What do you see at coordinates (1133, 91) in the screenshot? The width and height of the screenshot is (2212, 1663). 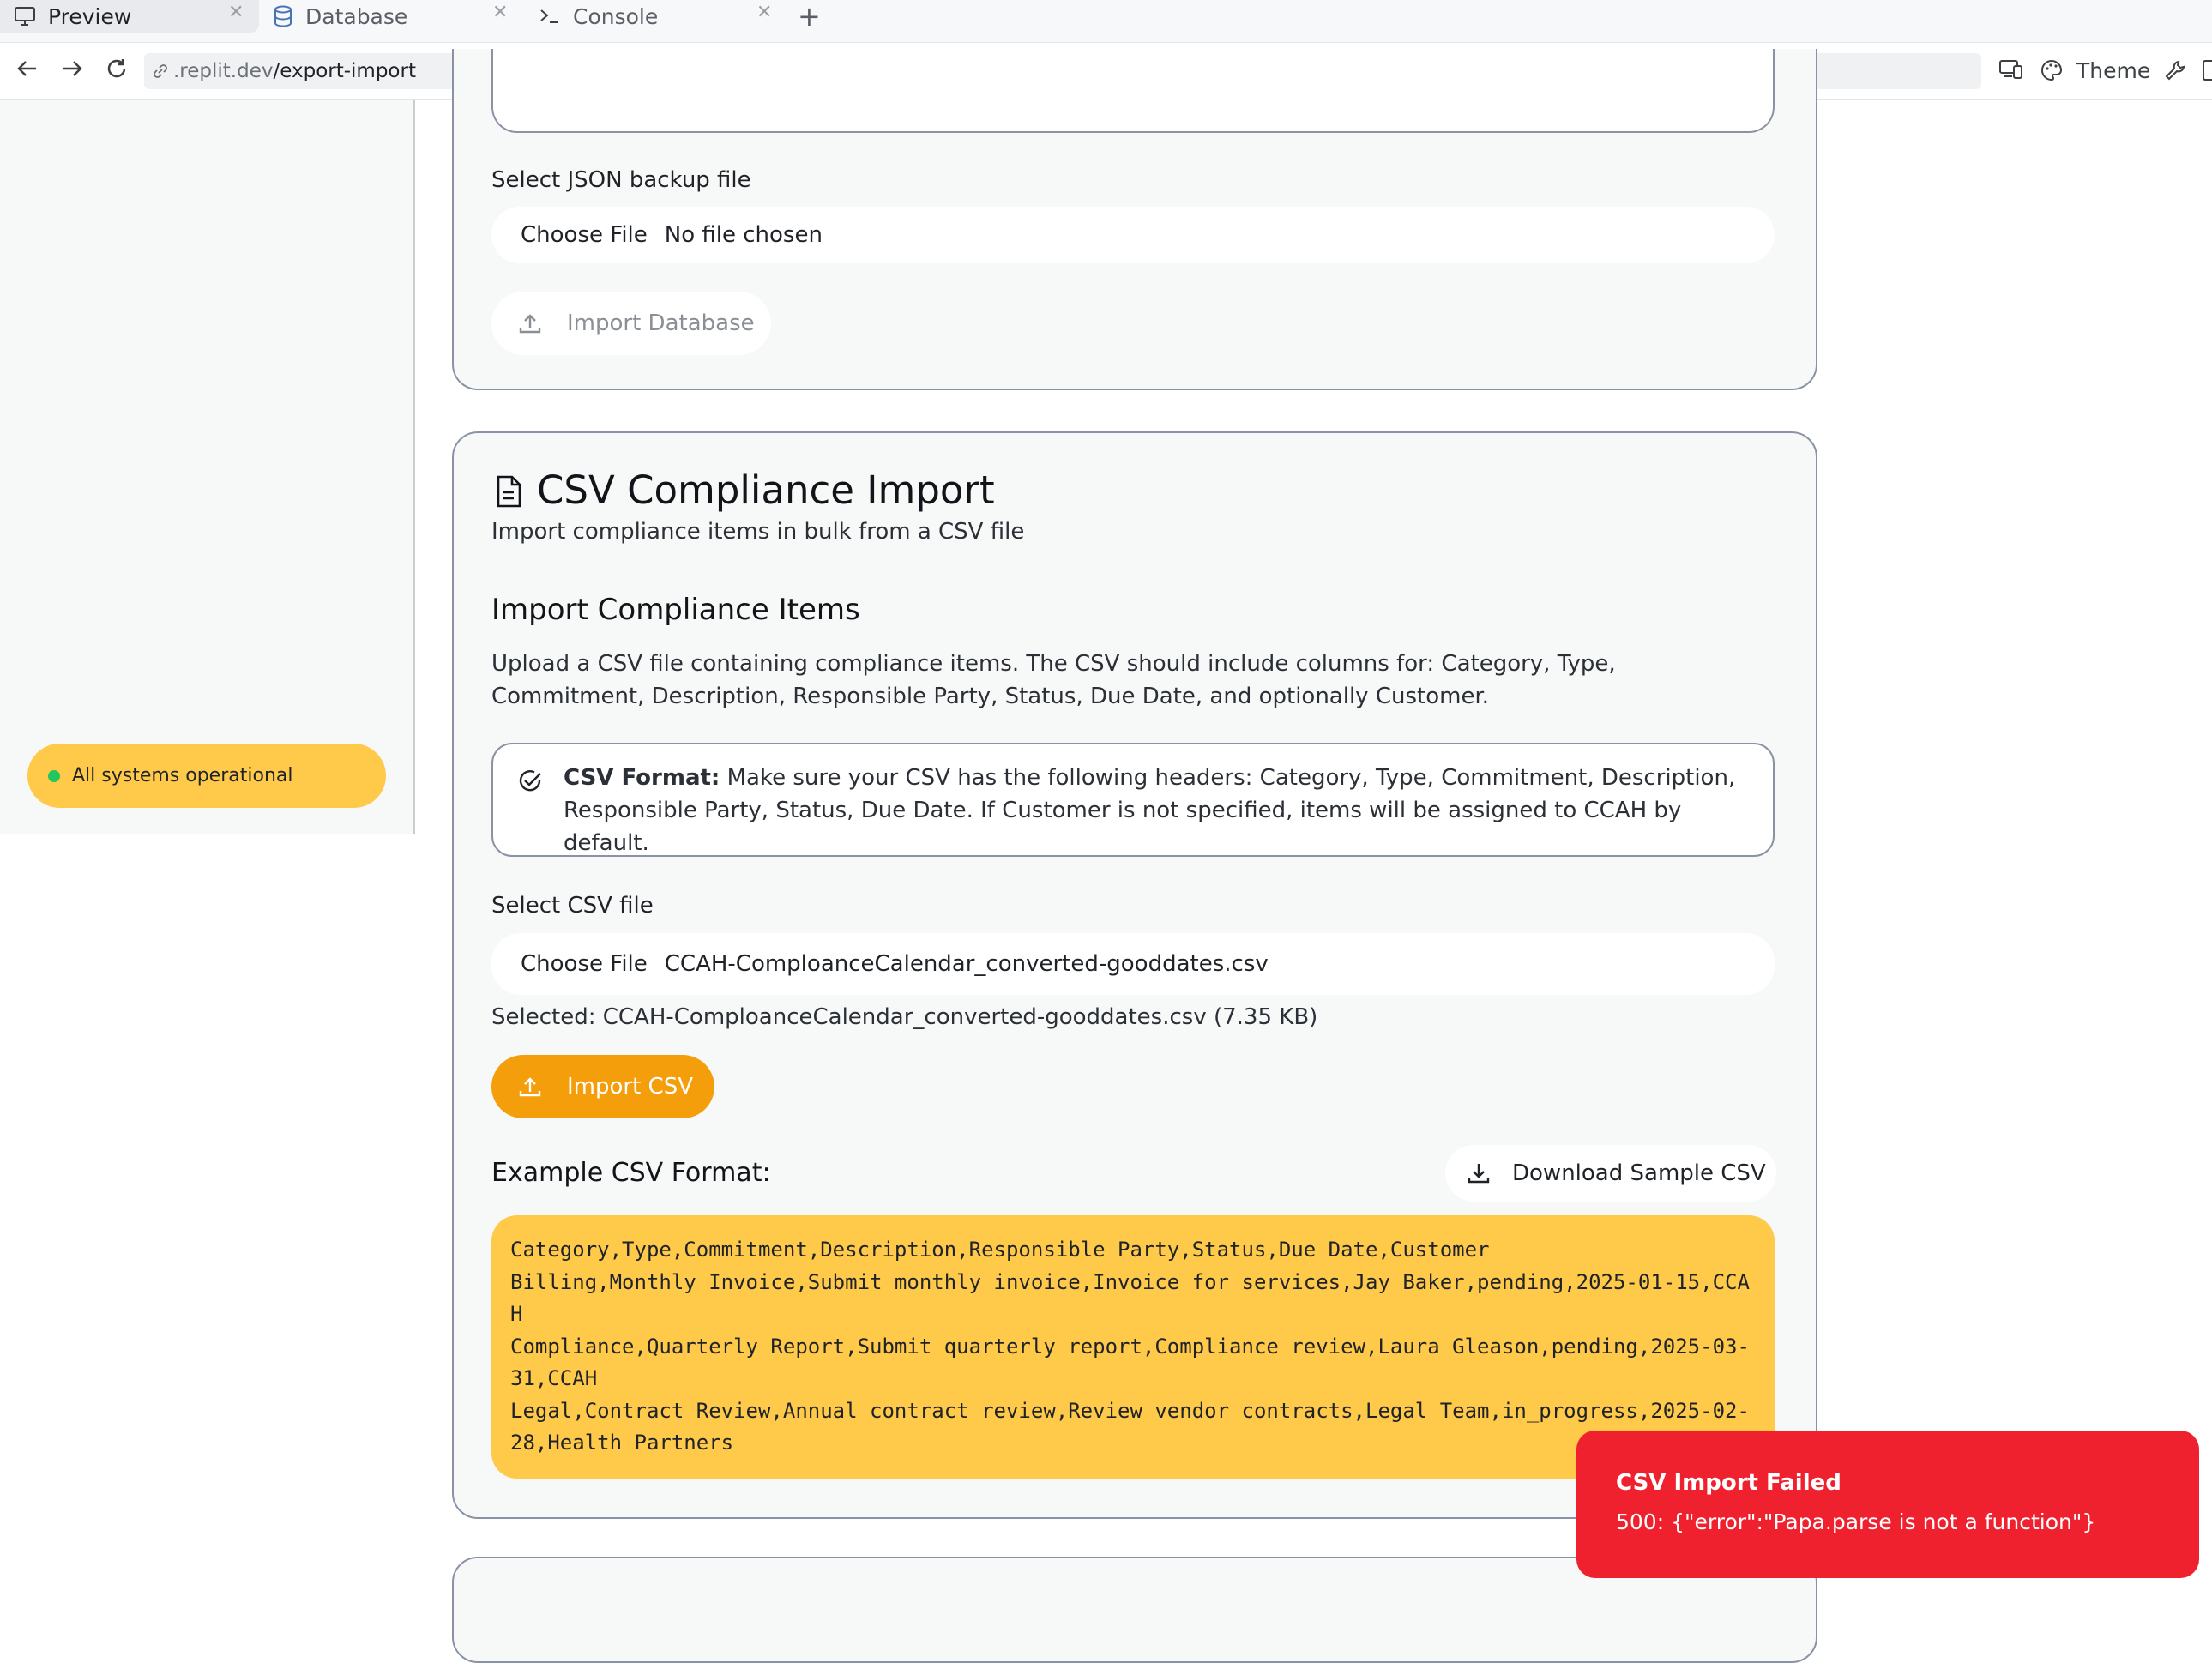 I see `json-format-note` at bounding box center [1133, 91].